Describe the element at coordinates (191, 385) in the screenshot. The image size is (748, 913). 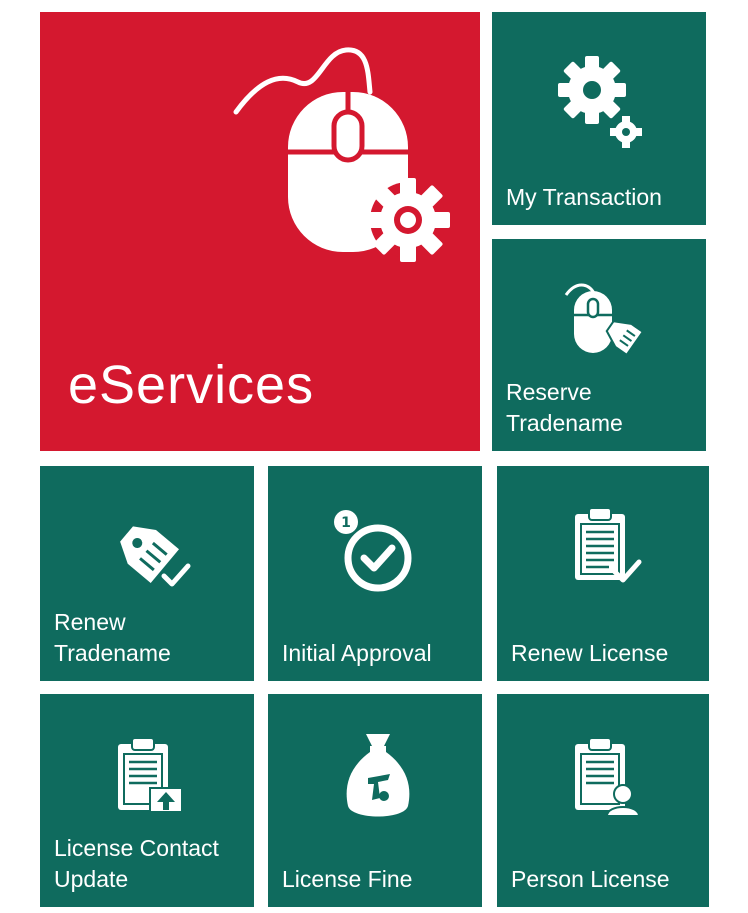
I see `eservices-title: eServices` at that location.